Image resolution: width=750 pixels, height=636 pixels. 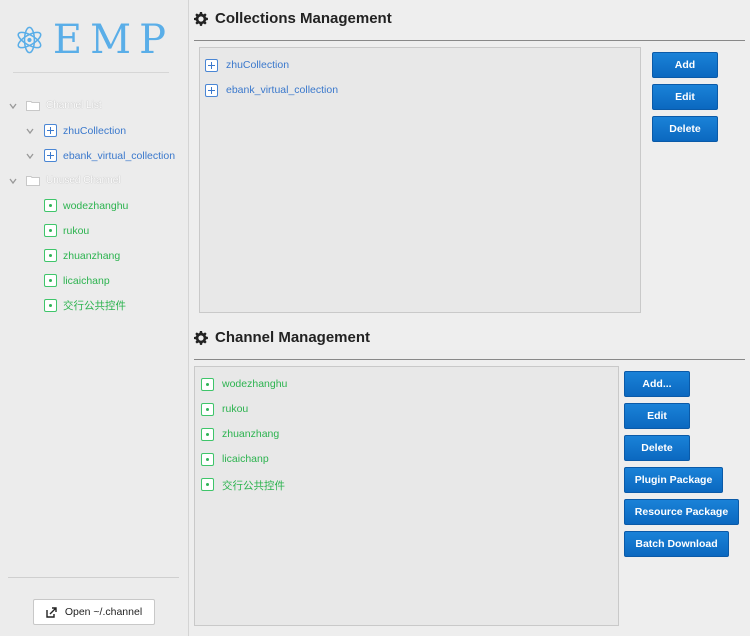 What do you see at coordinates (673, 480) in the screenshot?
I see `plugin-package-button: Plugin Package` at bounding box center [673, 480].